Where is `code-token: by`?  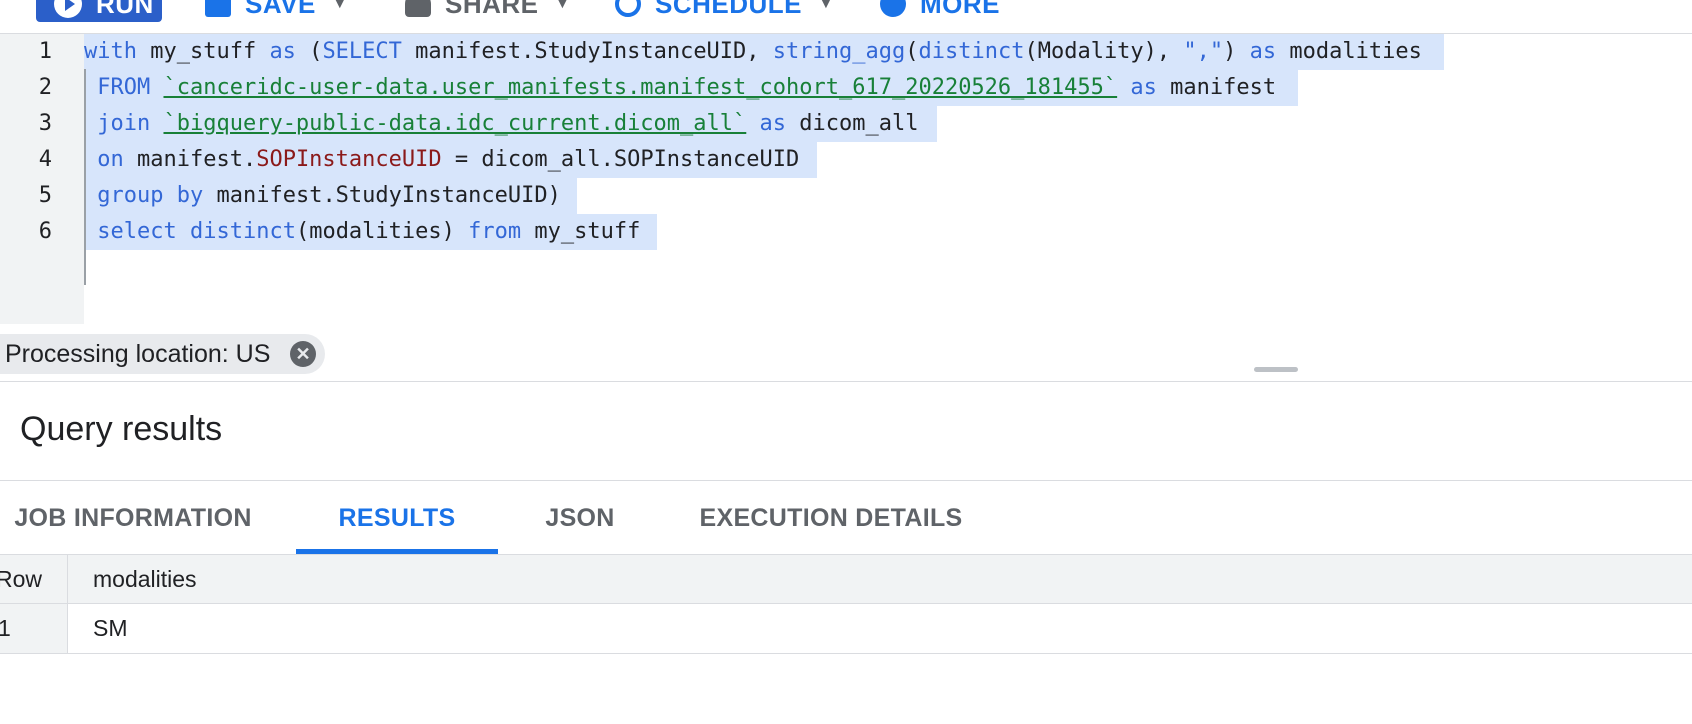
code-token: by is located at coordinates (190, 195).